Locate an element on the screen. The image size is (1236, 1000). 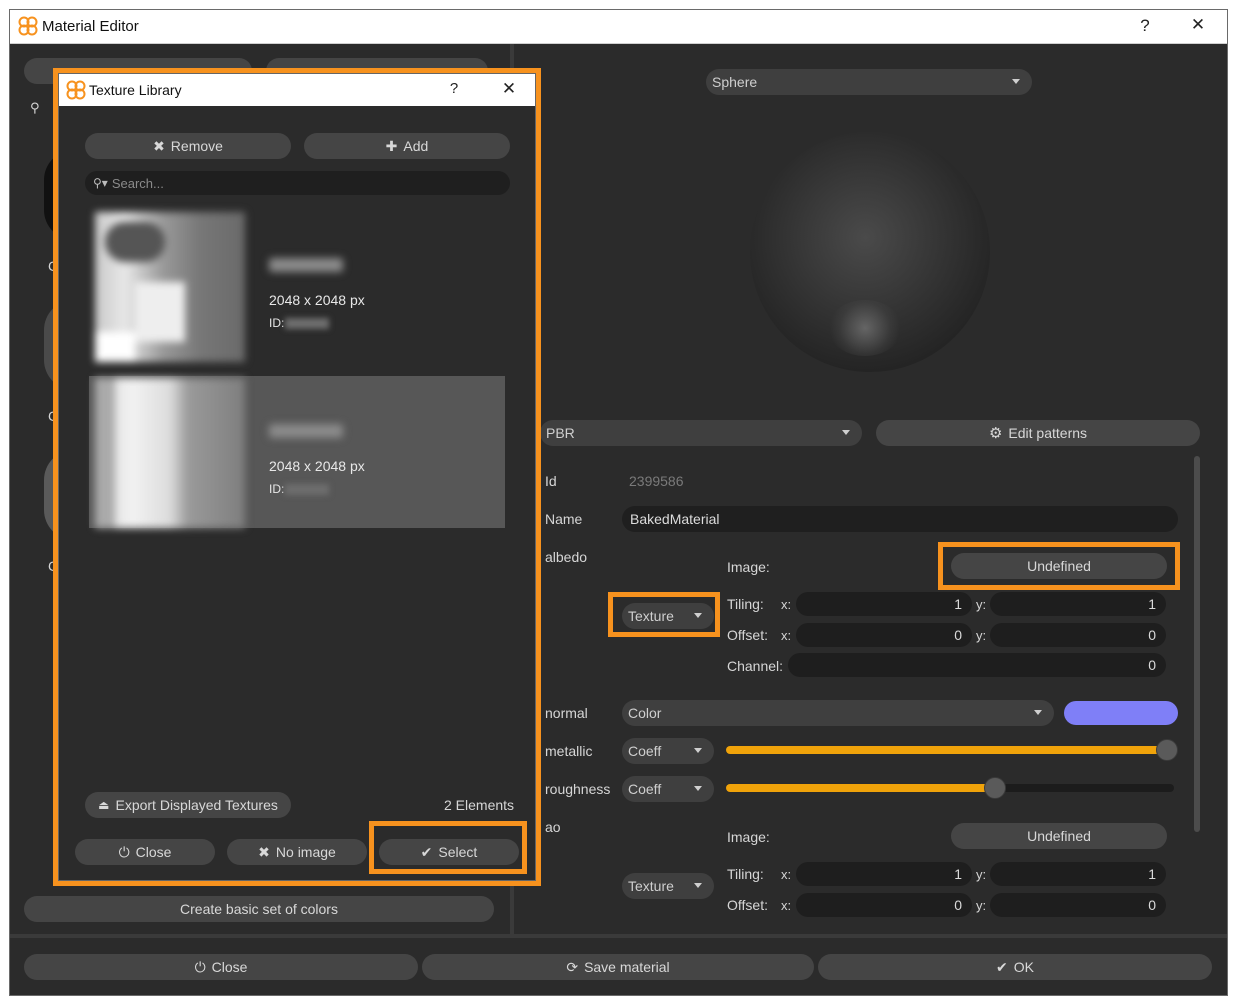
ok-label: OK is located at coordinates (1023, 967).